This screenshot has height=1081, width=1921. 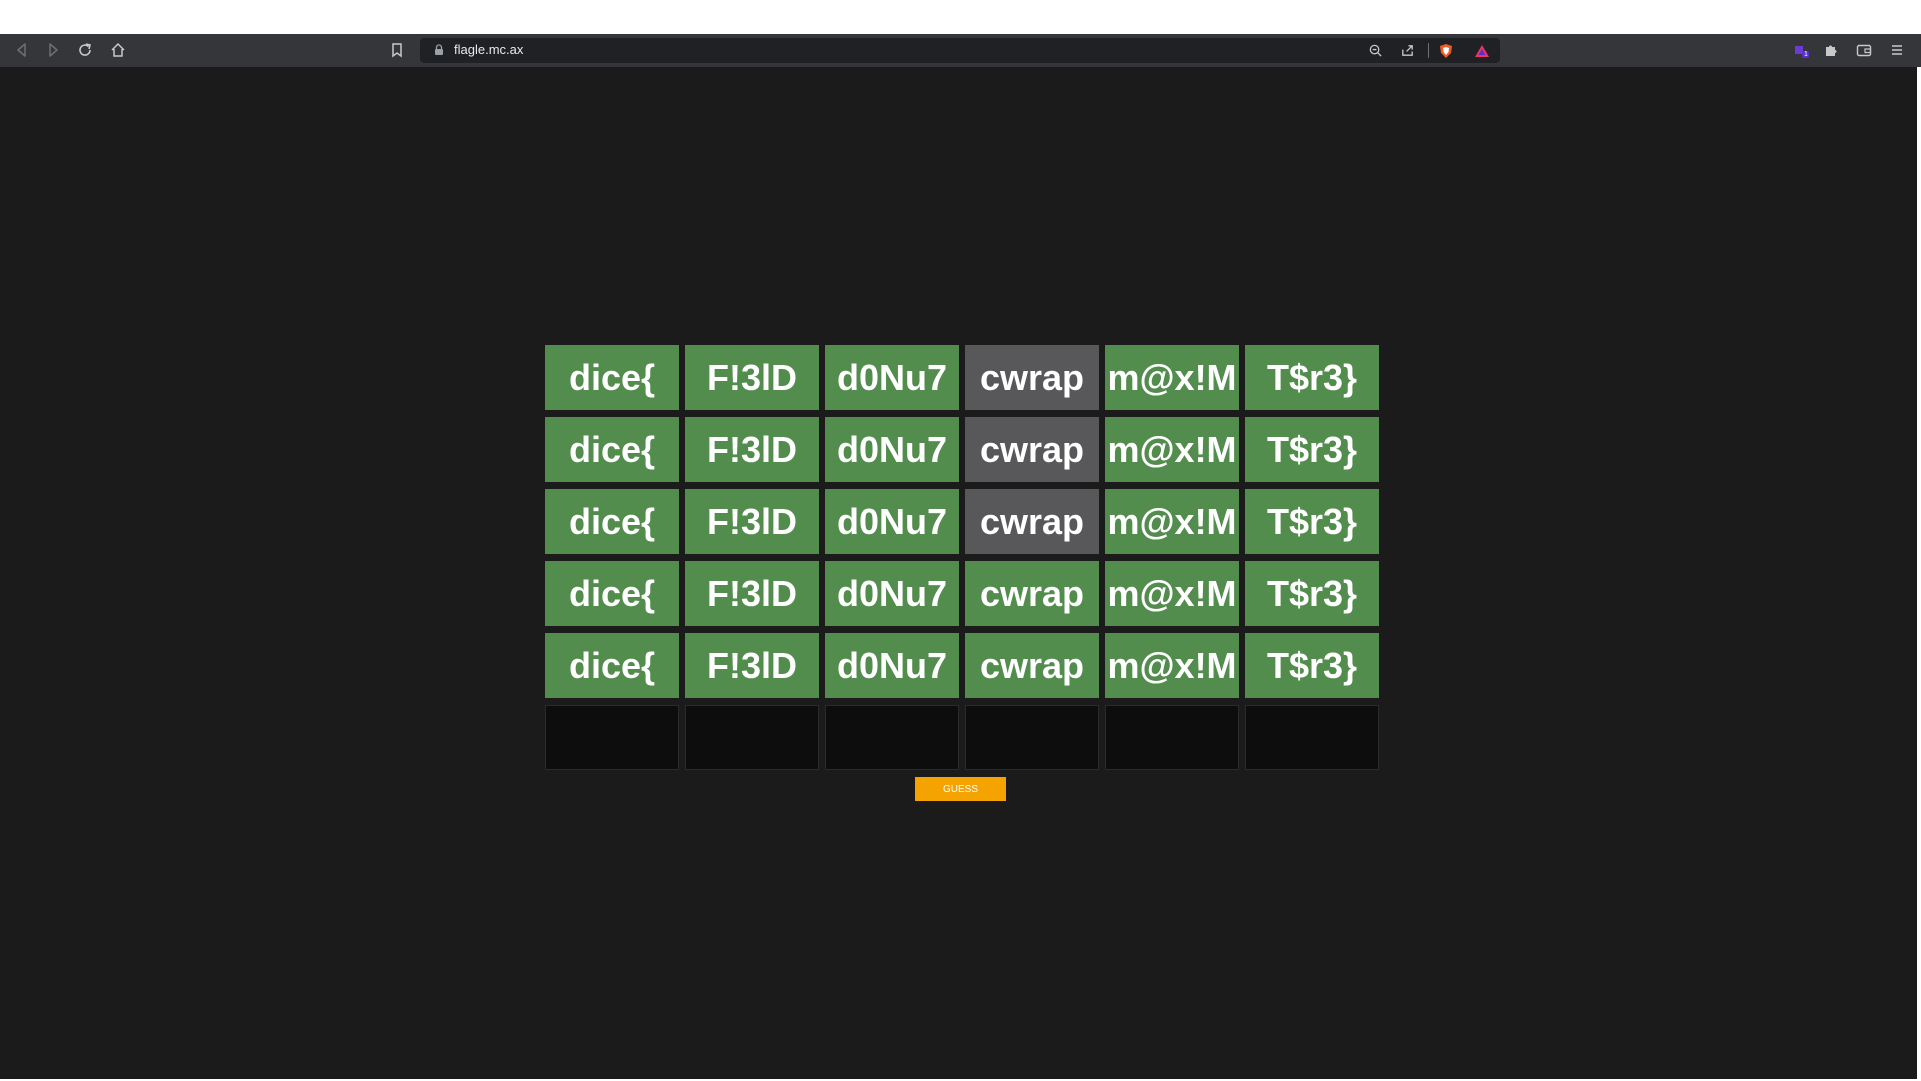 What do you see at coordinates (53, 50) in the screenshot?
I see `forward-icon` at bounding box center [53, 50].